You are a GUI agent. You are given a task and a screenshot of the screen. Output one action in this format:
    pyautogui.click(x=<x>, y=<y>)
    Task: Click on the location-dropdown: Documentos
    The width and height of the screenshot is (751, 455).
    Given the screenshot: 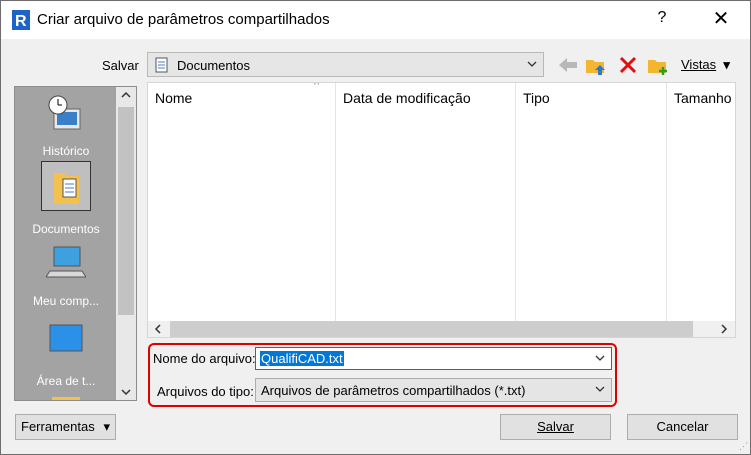 What is the action you would take?
    pyautogui.click(x=345, y=64)
    